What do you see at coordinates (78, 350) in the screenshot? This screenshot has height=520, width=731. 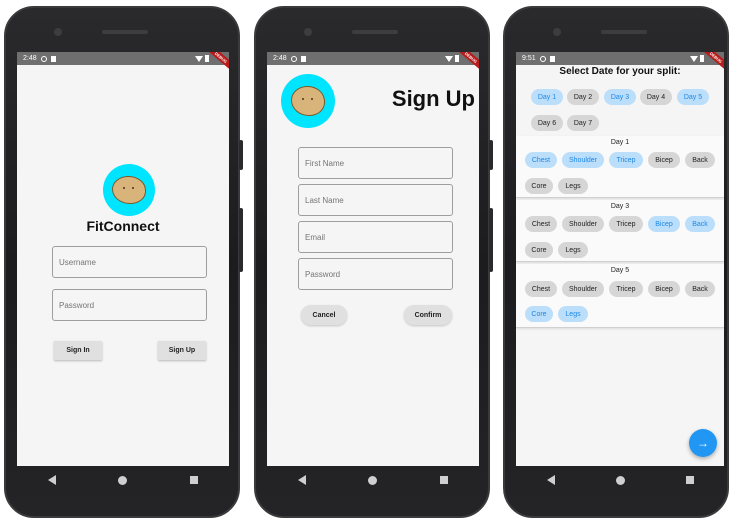 I see `sign-in-button: Sign In` at bounding box center [78, 350].